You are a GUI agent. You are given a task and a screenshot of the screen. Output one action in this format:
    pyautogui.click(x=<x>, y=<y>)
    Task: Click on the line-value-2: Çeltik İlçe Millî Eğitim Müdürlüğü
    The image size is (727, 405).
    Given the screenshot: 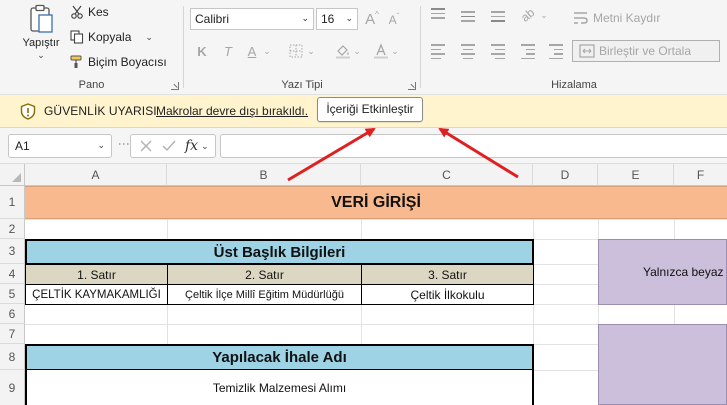 What is the action you would take?
    pyautogui.click(x=264, y=294)
    